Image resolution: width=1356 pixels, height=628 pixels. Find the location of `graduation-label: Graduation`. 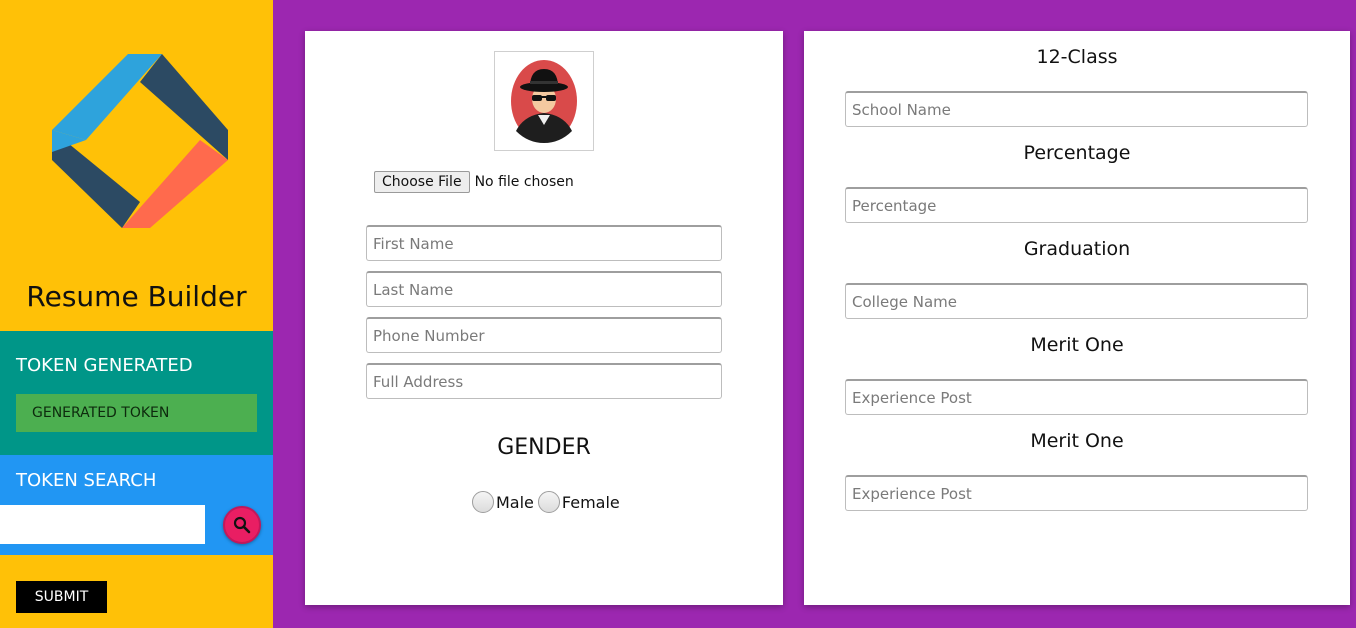

graduation-label: Graduation is located at coordinates (1077, 249).